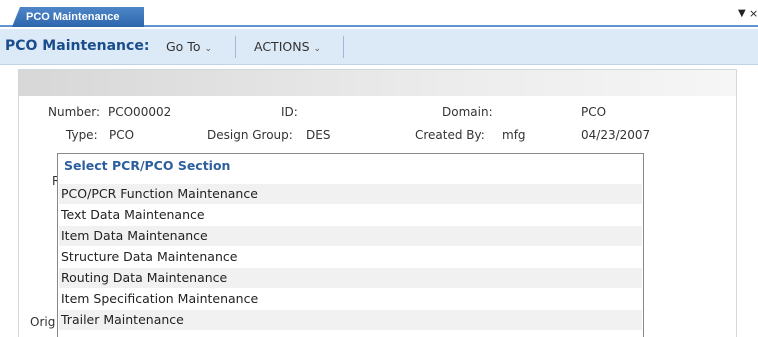 The image size is (758, 337). Describe the element at coordinates (379, 47) in the screenshot. I see `toolbar: PCO Maintenance: Go To ⌄ ACTIONS ⌄` at that location.